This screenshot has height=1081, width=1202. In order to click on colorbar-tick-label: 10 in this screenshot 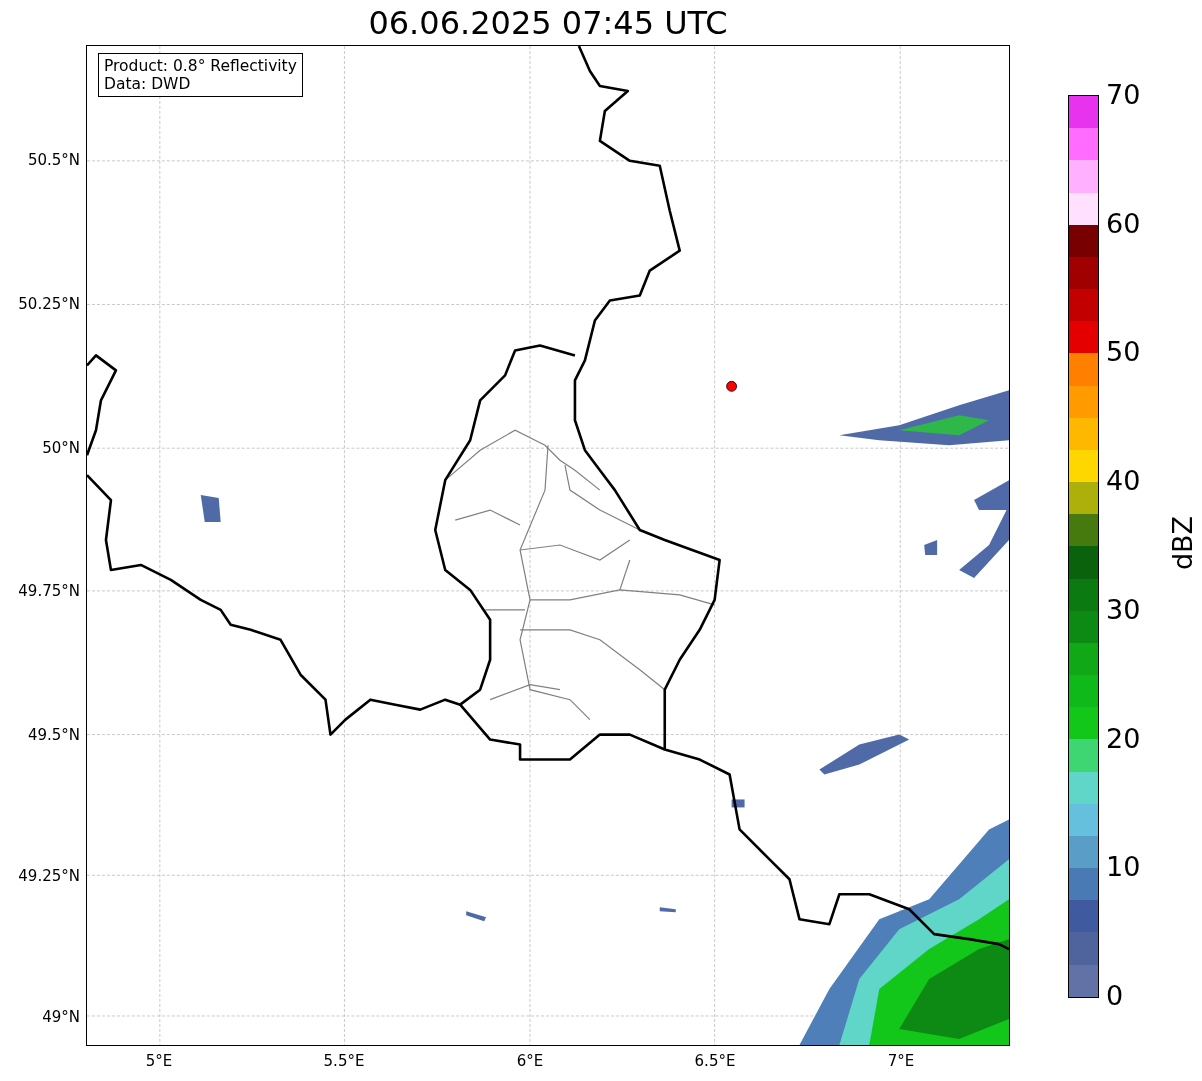, I will do `click(1123, 867)`.